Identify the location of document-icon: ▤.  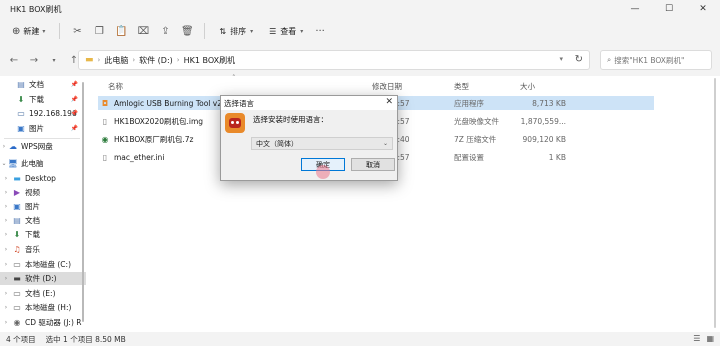
(17, 220).